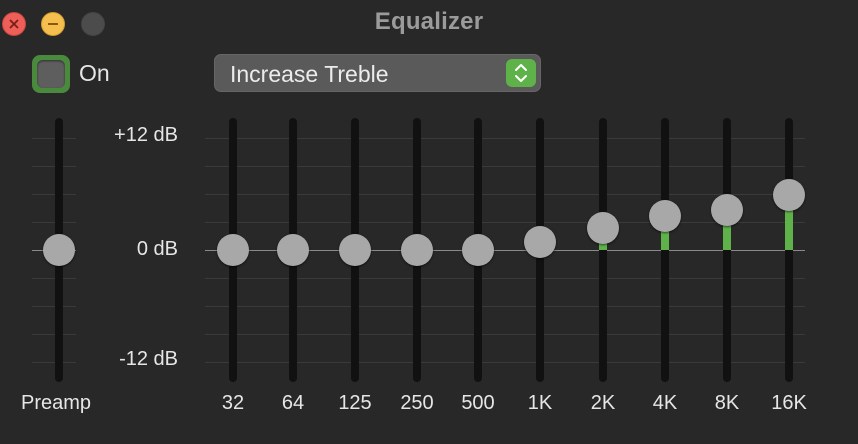  What do you see at coordinates (727, 209) in the screenshot?
I see `band-8k-slider-knob` at bounding box center [727, 209].